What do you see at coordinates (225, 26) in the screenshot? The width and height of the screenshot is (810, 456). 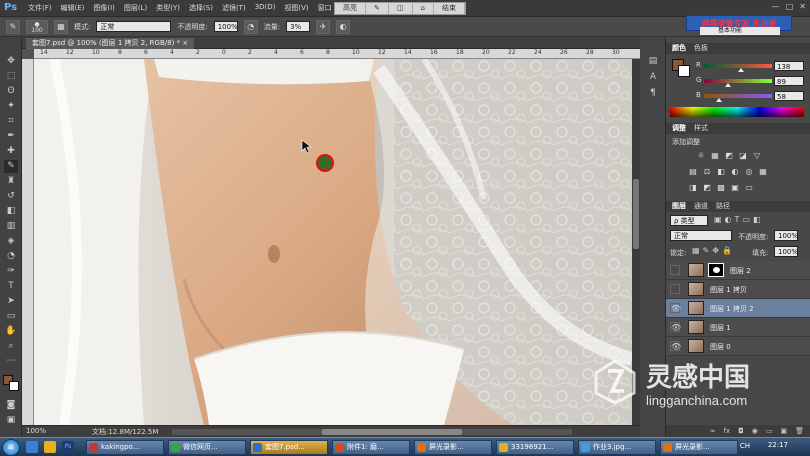 I see `opacity-input: 100%` at bounding box center [225, 26].